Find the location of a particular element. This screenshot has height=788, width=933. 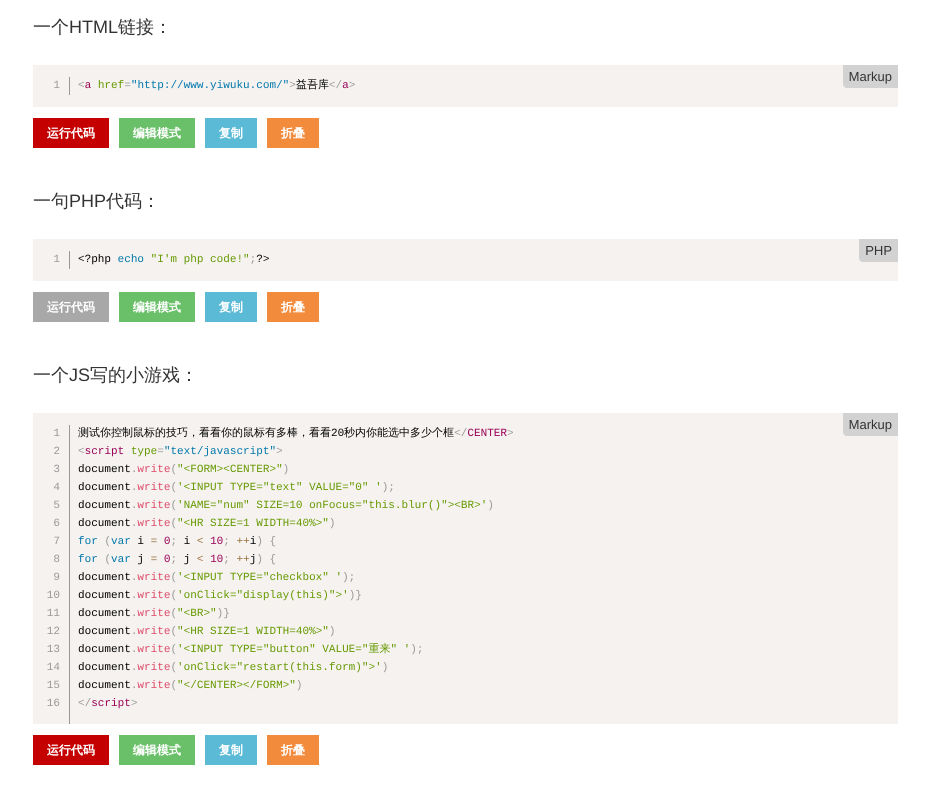

code-line: document.write('onClick="display(this)">')} is located at coordinates (220, 596).